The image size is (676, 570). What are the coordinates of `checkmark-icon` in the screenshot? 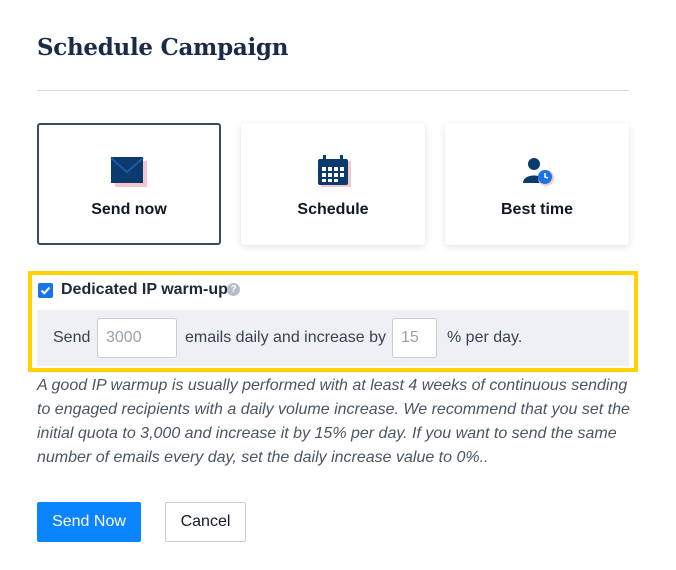 It's located at (45, 290).